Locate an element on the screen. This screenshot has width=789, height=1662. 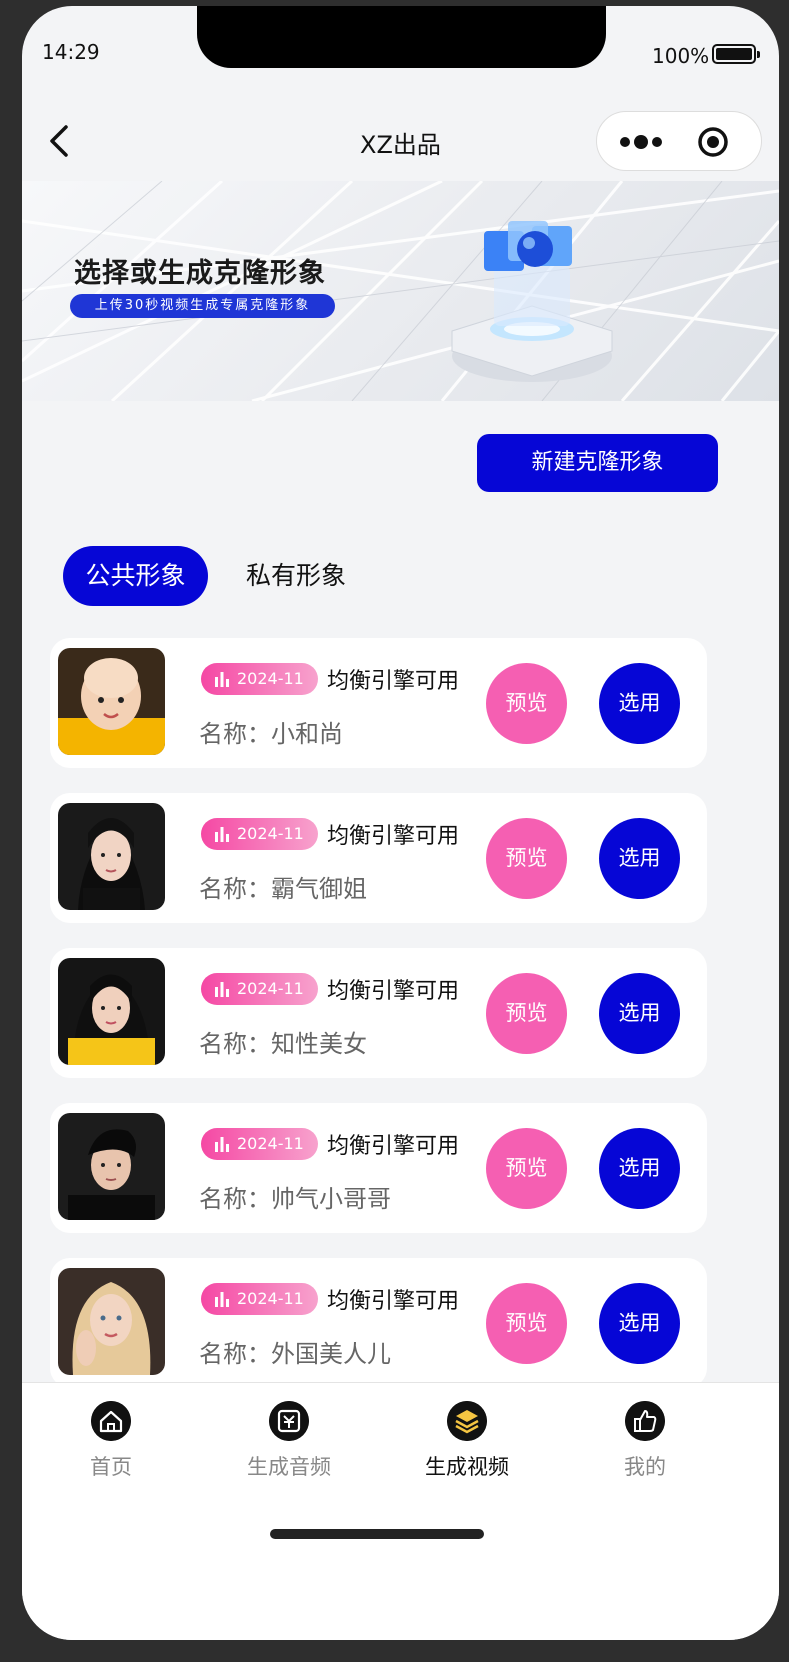
tabbar-item-home: 首页 is located at coordinates (111, 1441).